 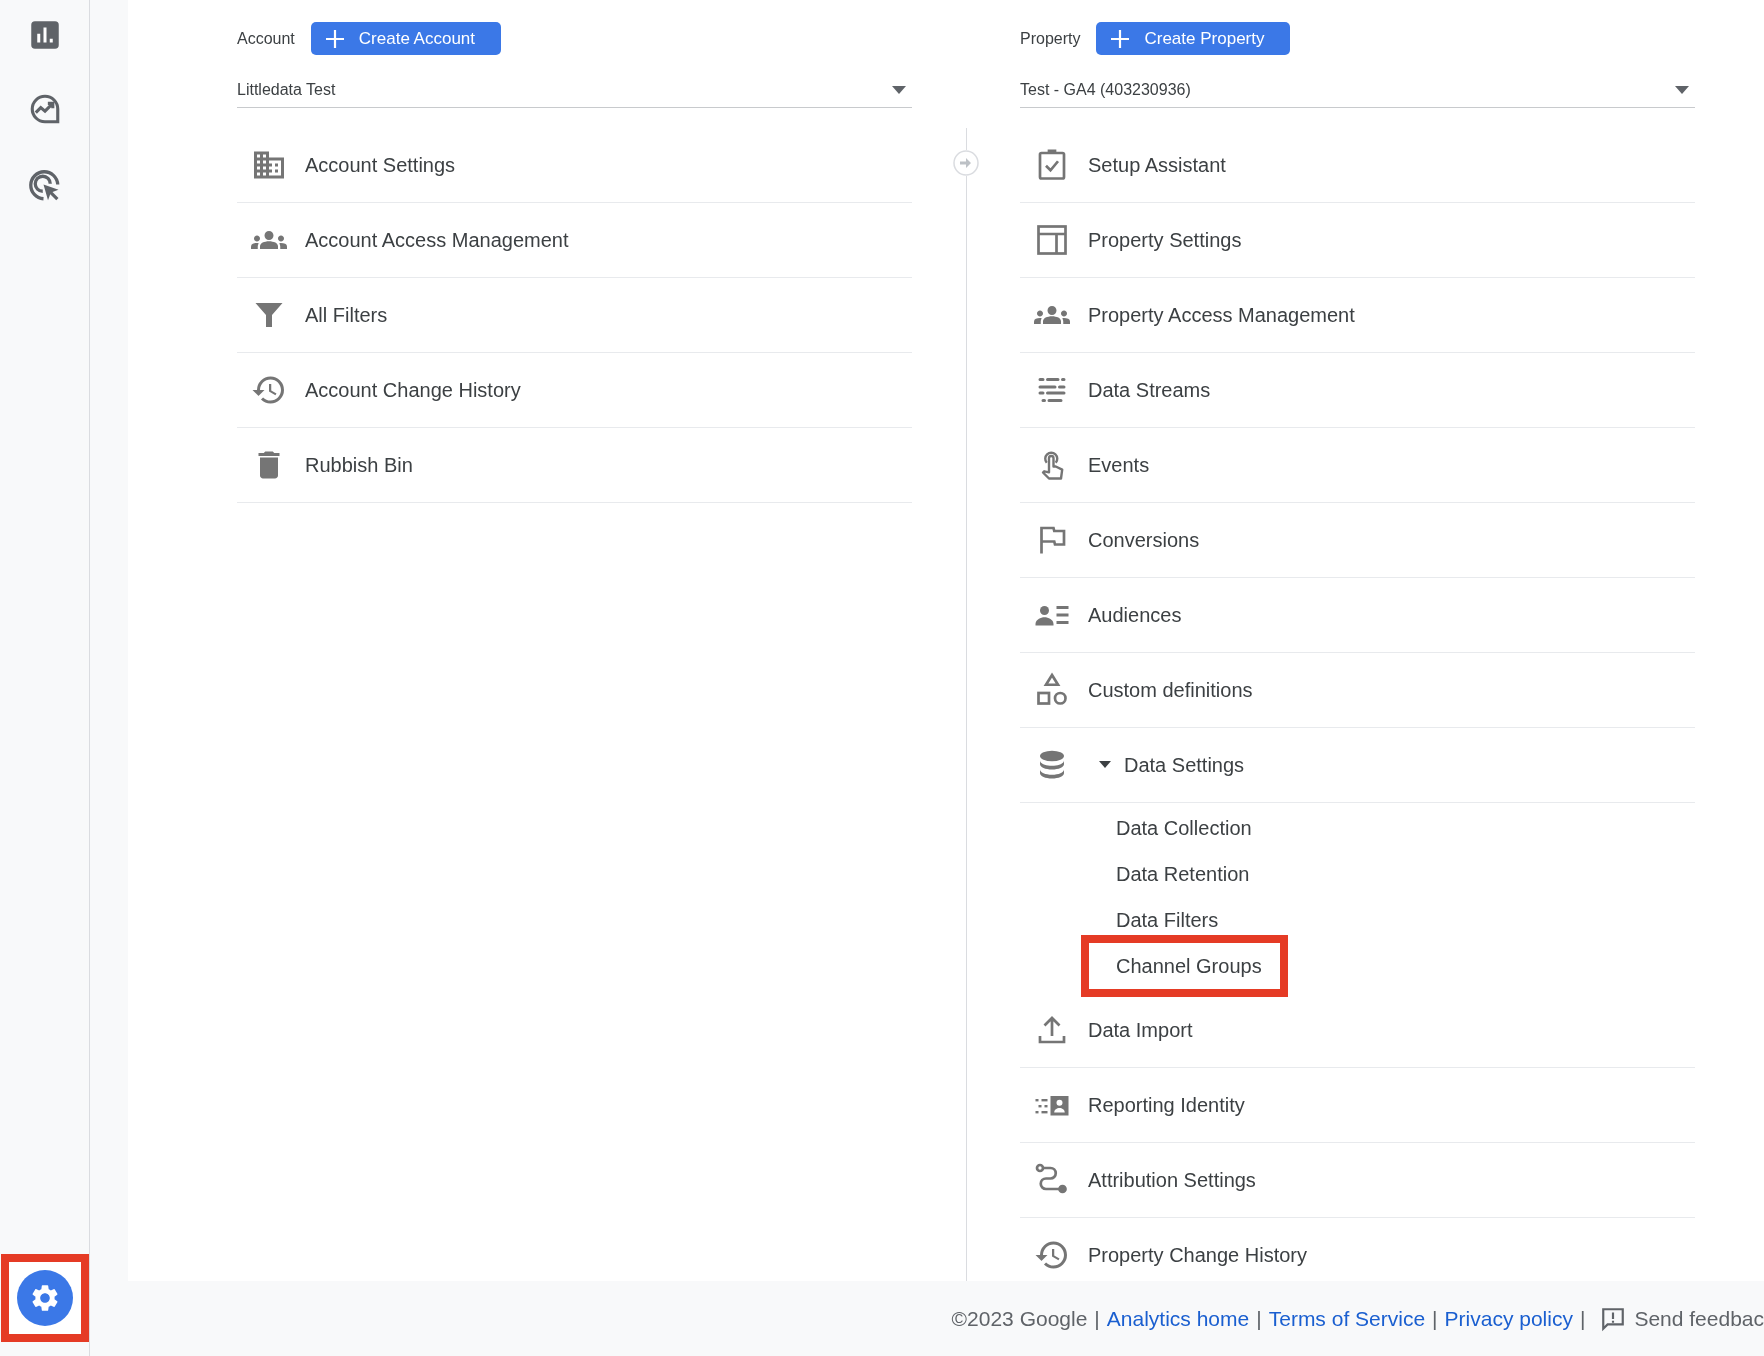 I want to click on property-menu-item: Attribution Settings, so click(x=1357, y=1180).